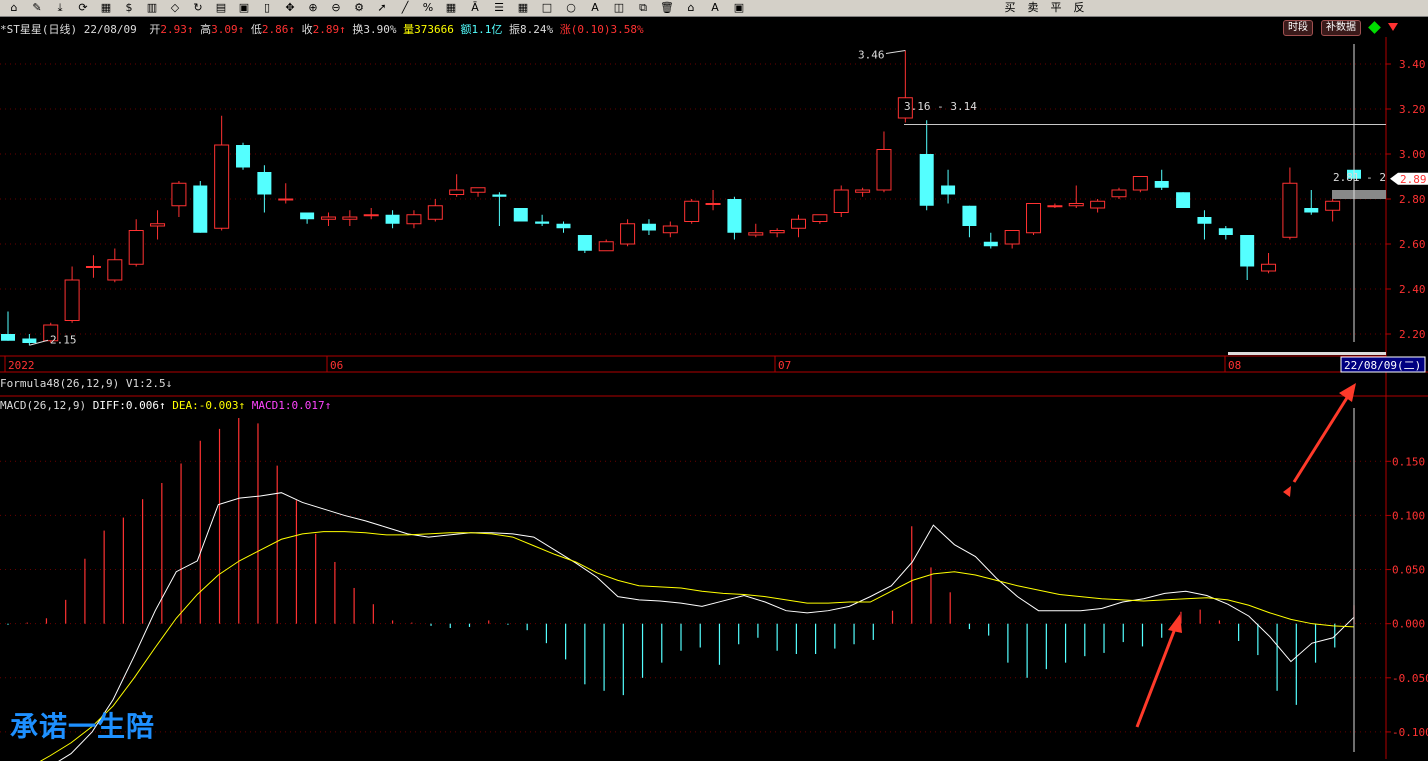 Image resolution: width=1428 pixels, height=761 pixels. I want to click on table-icon: ▦, so click(523, 7).